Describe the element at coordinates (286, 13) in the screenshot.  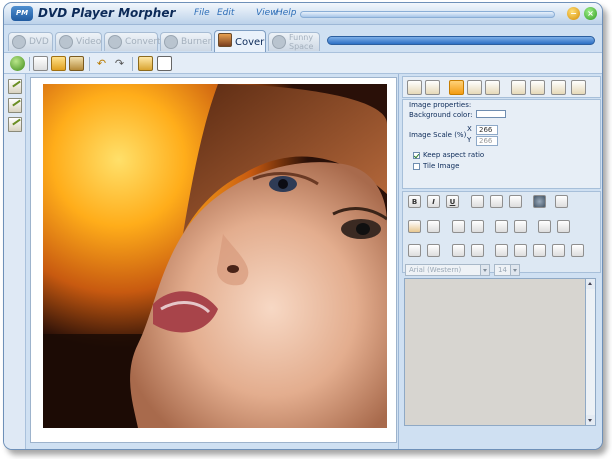
I see `menu-help: Help` at that location.